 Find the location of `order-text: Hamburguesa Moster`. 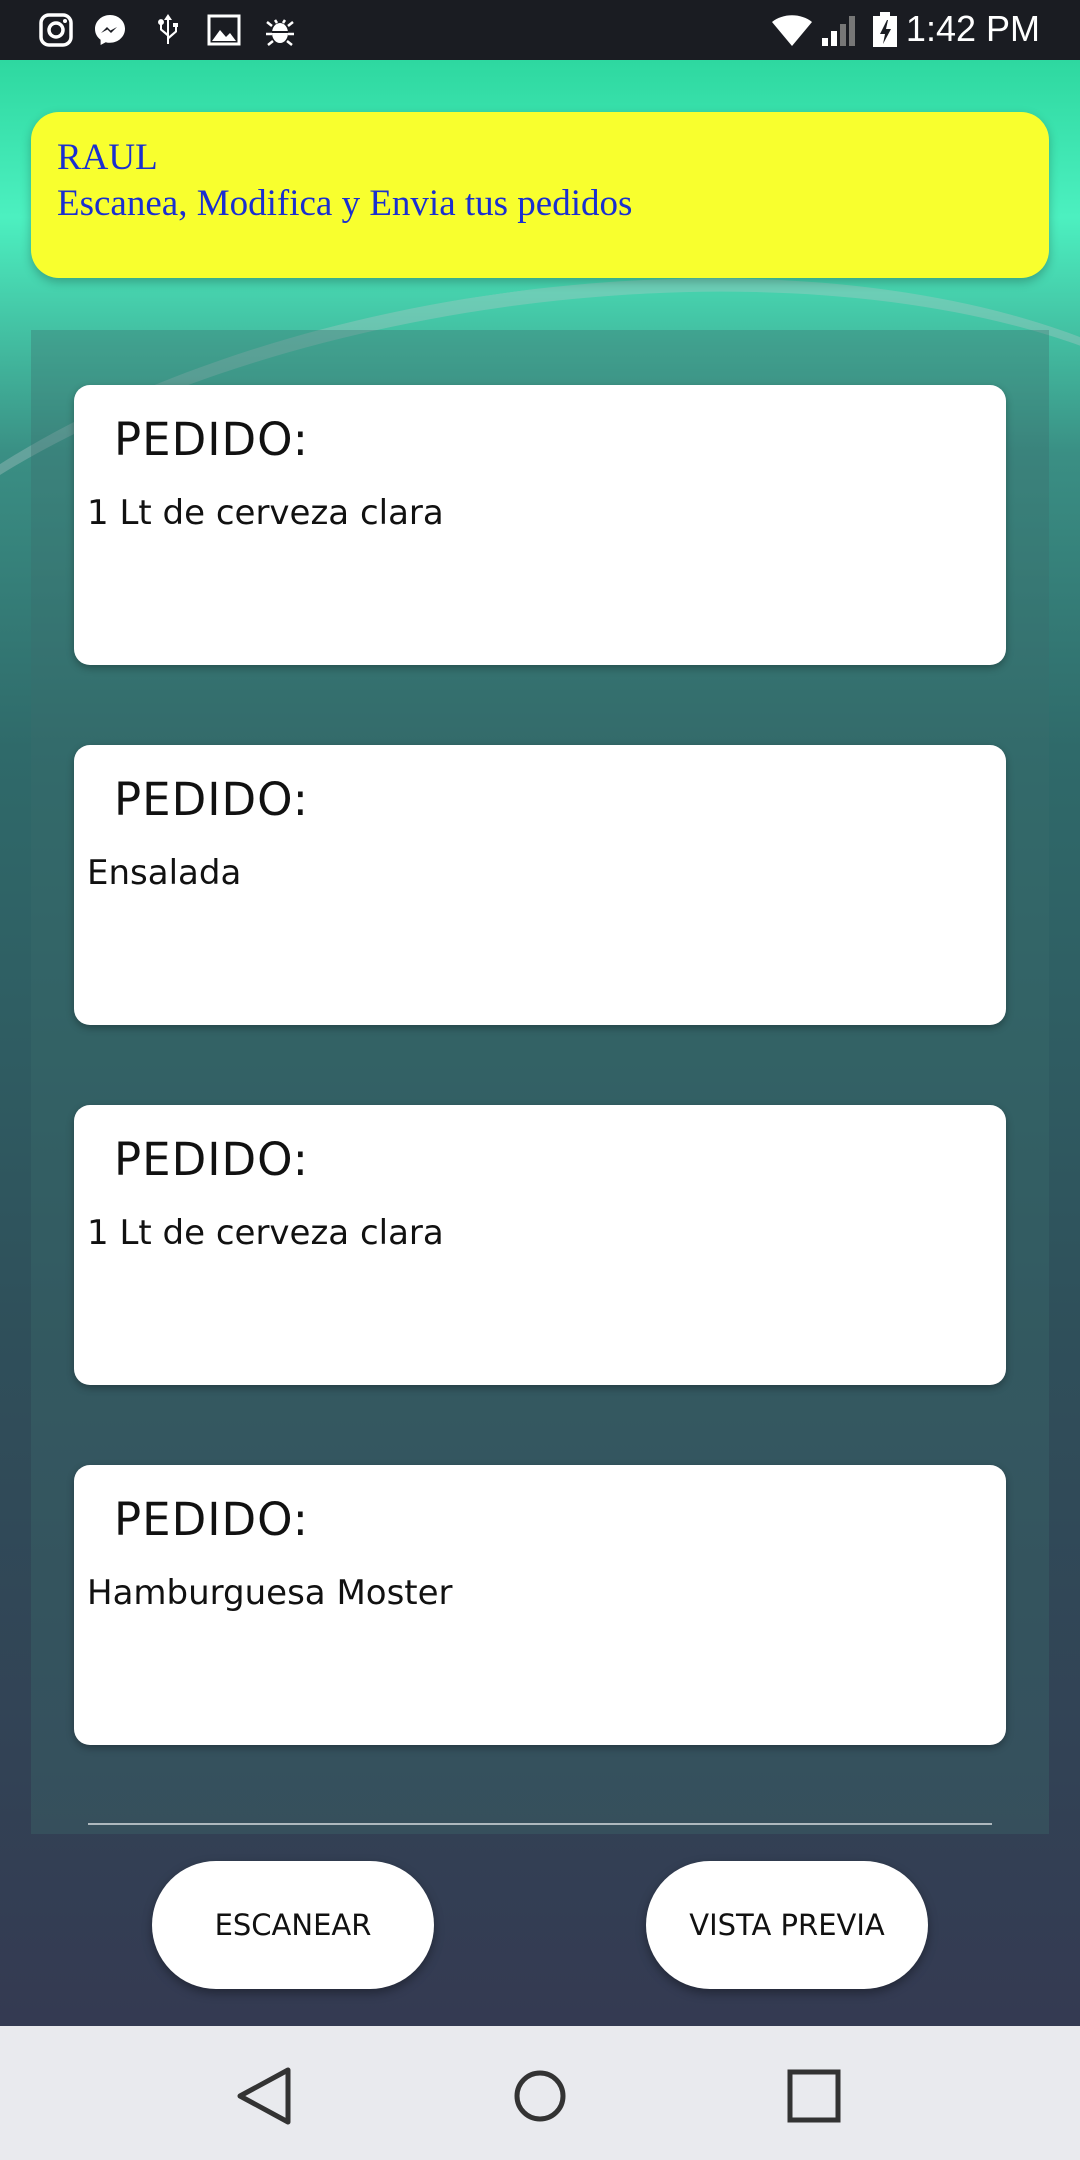

order-text: Hamburguesa Moster is located at coordinates (270, 1593).